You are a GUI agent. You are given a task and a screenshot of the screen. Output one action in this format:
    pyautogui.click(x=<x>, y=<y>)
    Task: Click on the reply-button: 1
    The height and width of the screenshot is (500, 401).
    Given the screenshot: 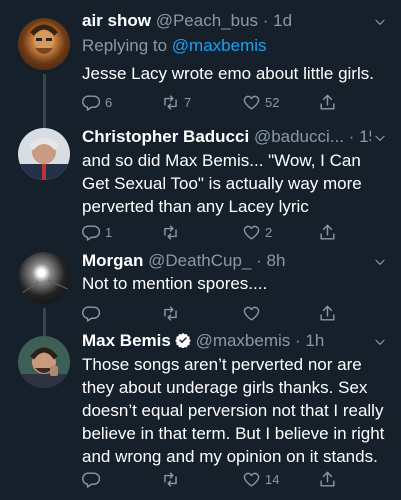 What is the action you would take?
    pyautogui.click(x=97, y=232)
    